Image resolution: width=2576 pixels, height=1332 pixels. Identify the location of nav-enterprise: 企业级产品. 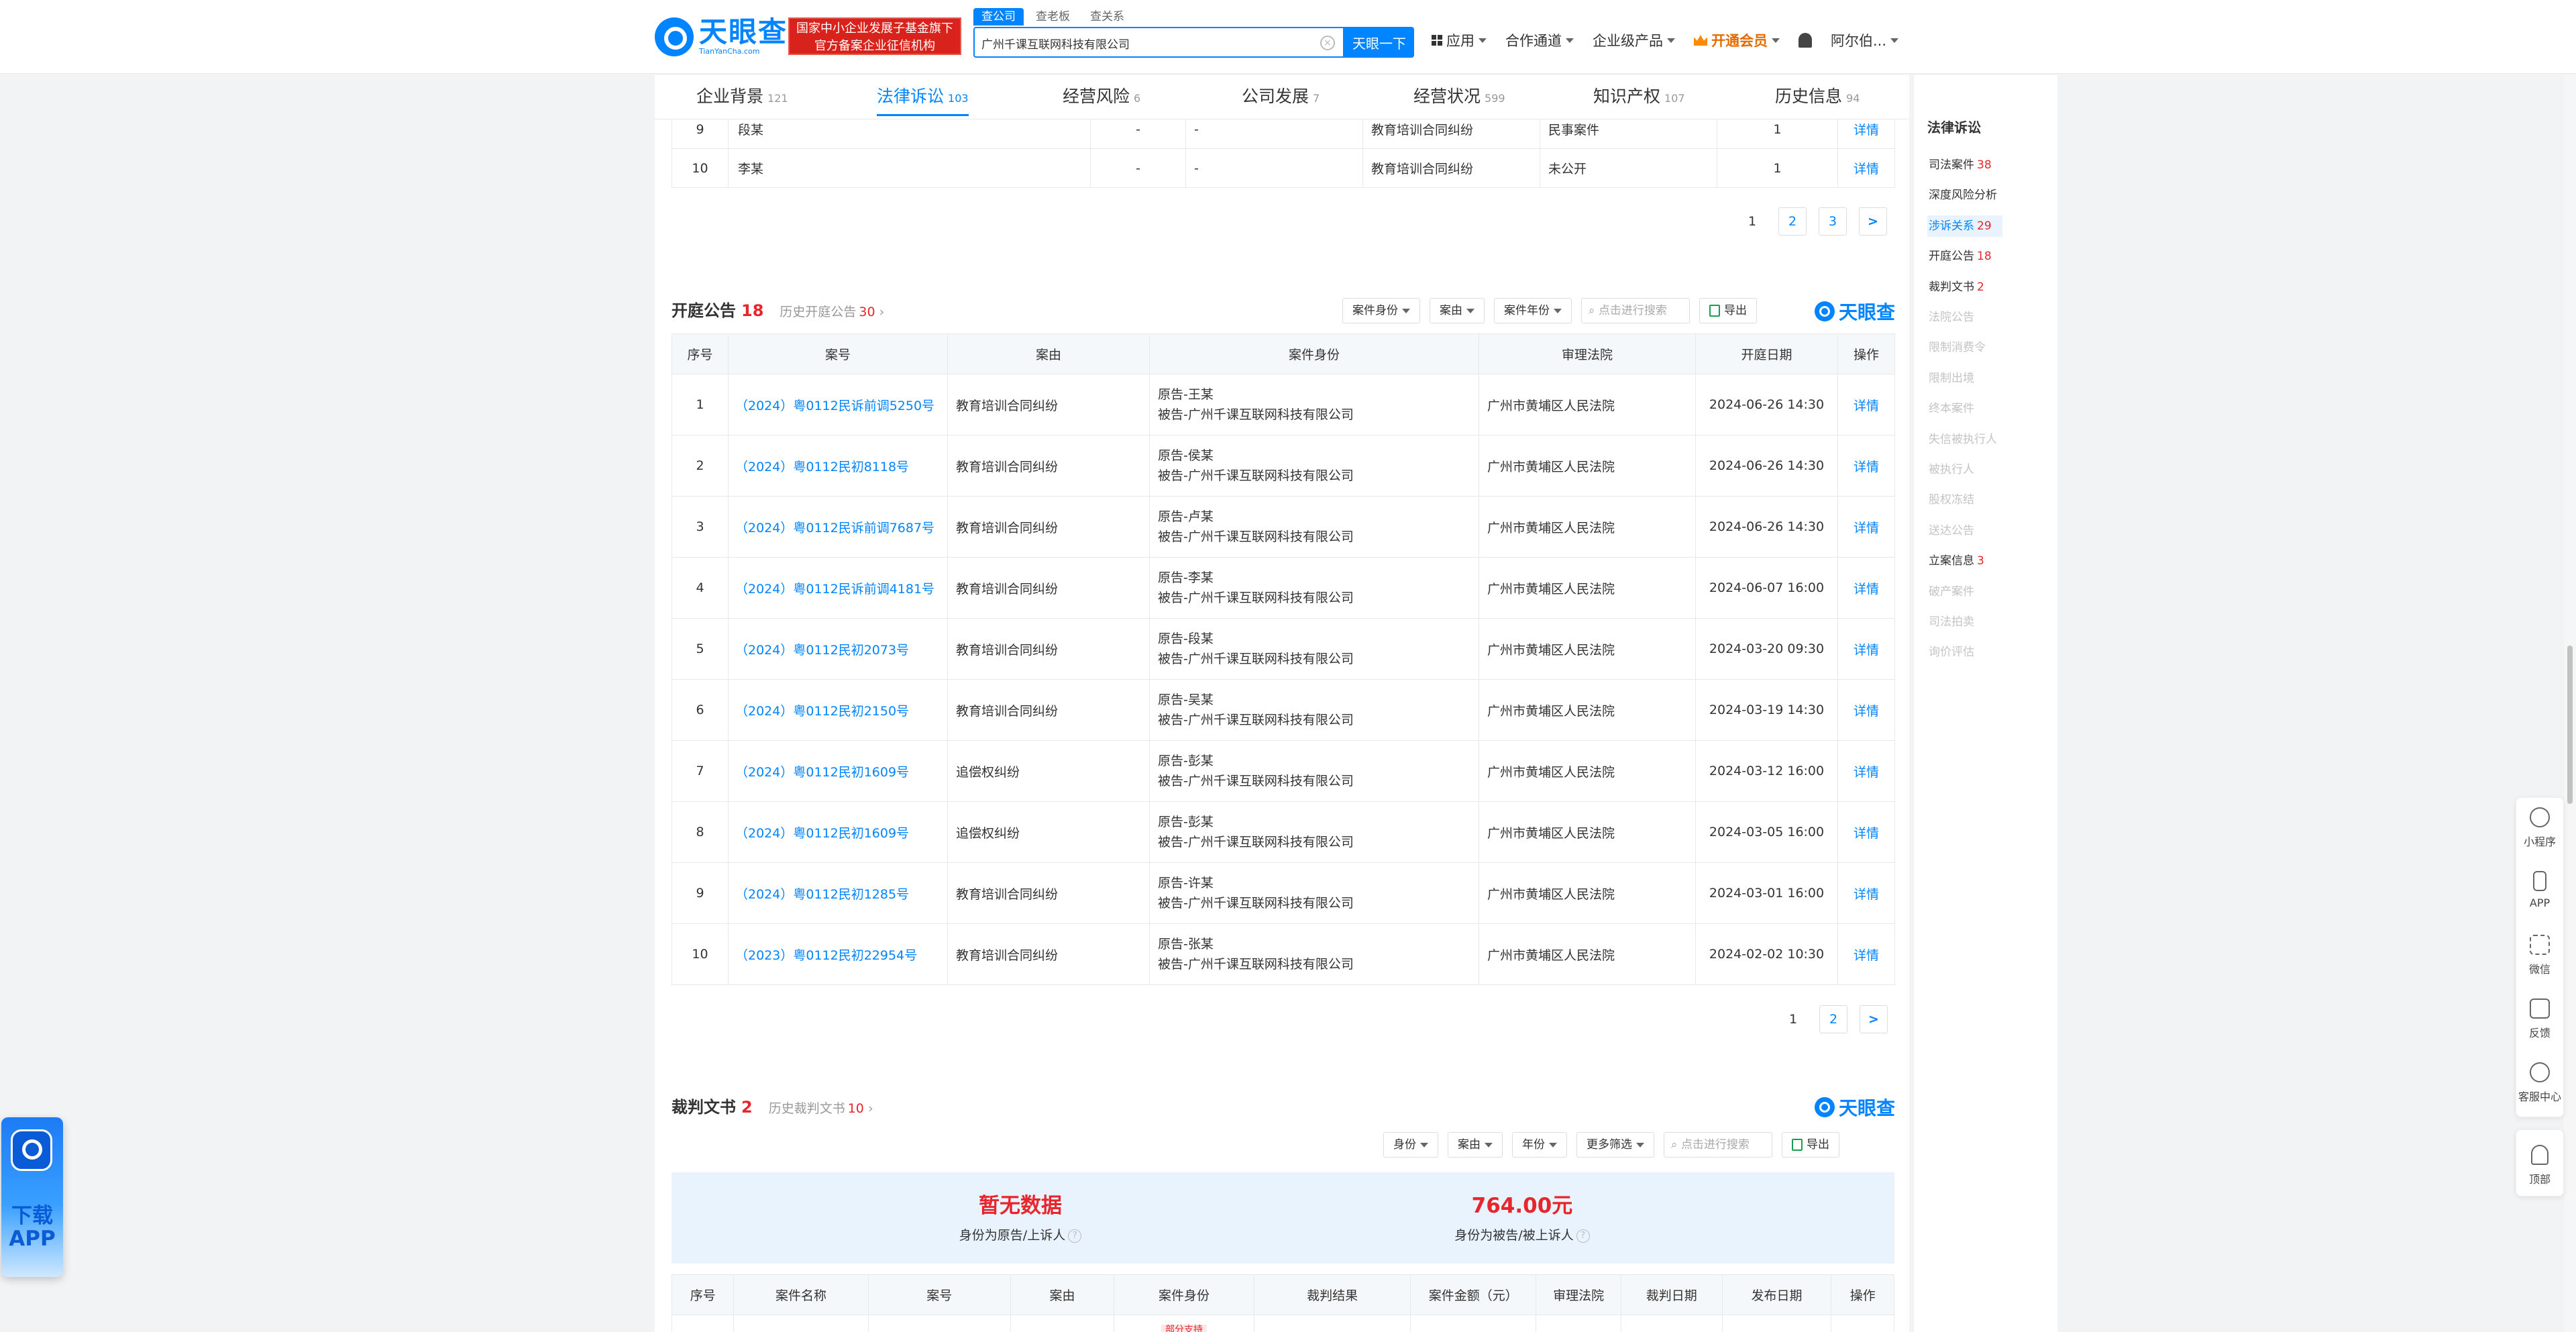
(1634, 40).